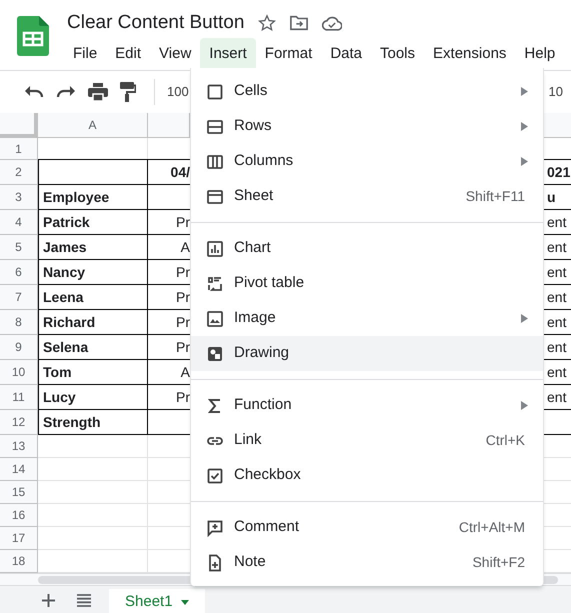 Image resolution: width=571 pixels, height=613 pixels. I want to click on menu-item: Extensions, so click(470, 54).